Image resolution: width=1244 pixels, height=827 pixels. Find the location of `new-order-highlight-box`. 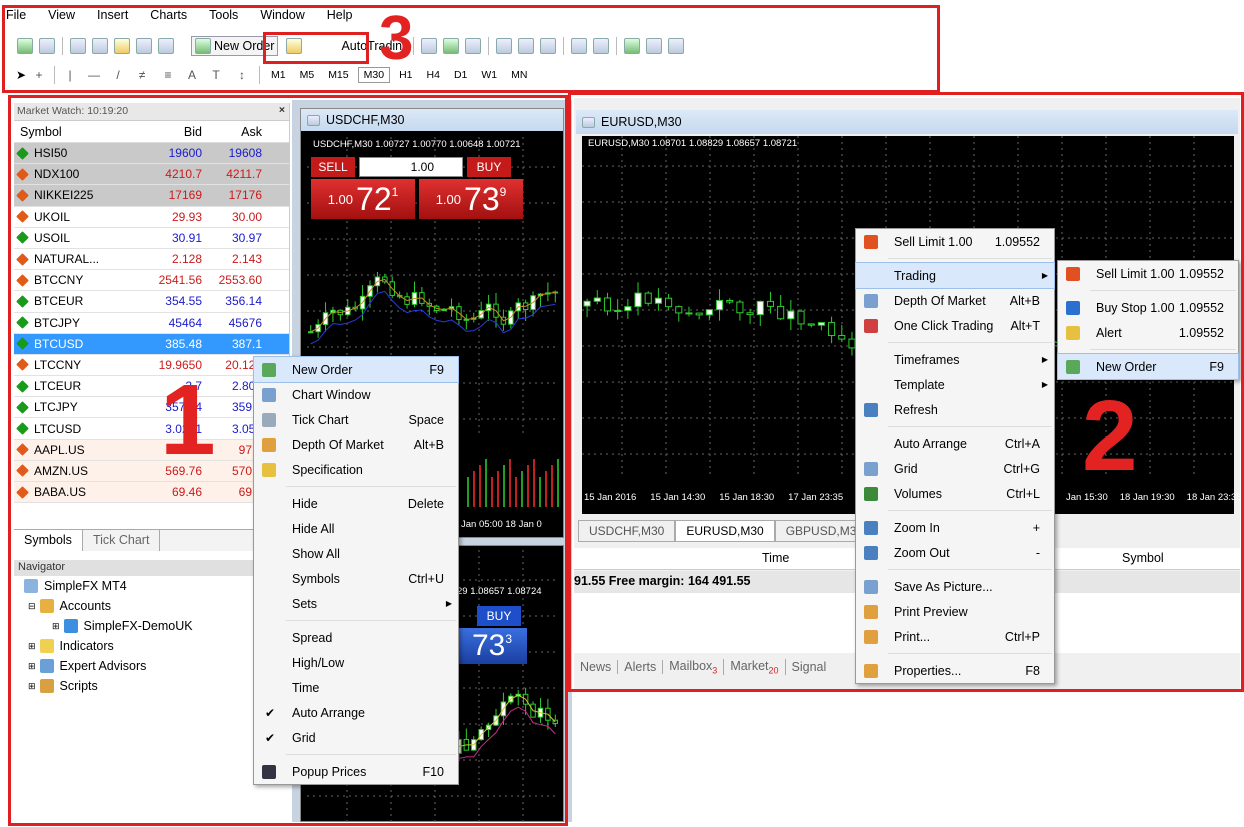

new-order-highlight-box is located at coordinates (316, 48).